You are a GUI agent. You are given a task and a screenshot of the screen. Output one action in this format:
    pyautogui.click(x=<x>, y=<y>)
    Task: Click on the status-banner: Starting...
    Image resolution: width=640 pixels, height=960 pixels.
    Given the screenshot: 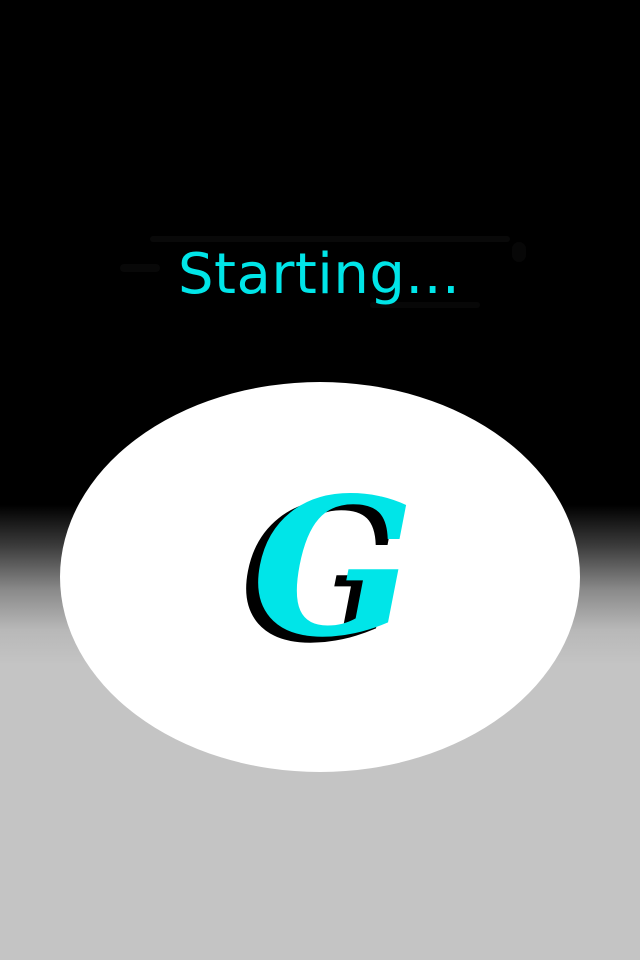 What is the action you would take?
    pyautogui.click(x=325, y=273)
    